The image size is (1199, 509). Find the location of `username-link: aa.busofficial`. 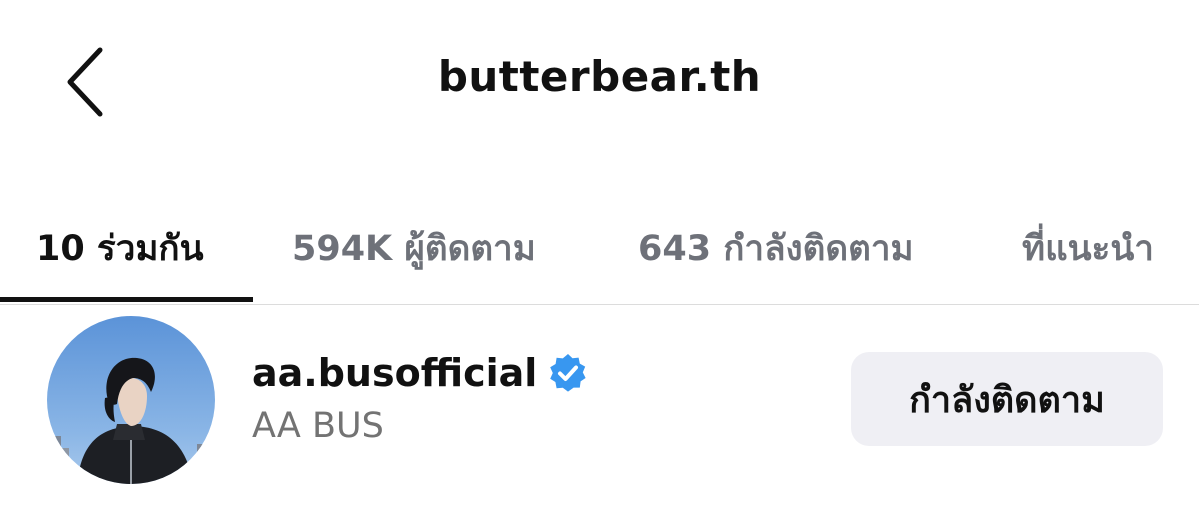

username-link: aa.busofficial is located at coordinates (420, 373).